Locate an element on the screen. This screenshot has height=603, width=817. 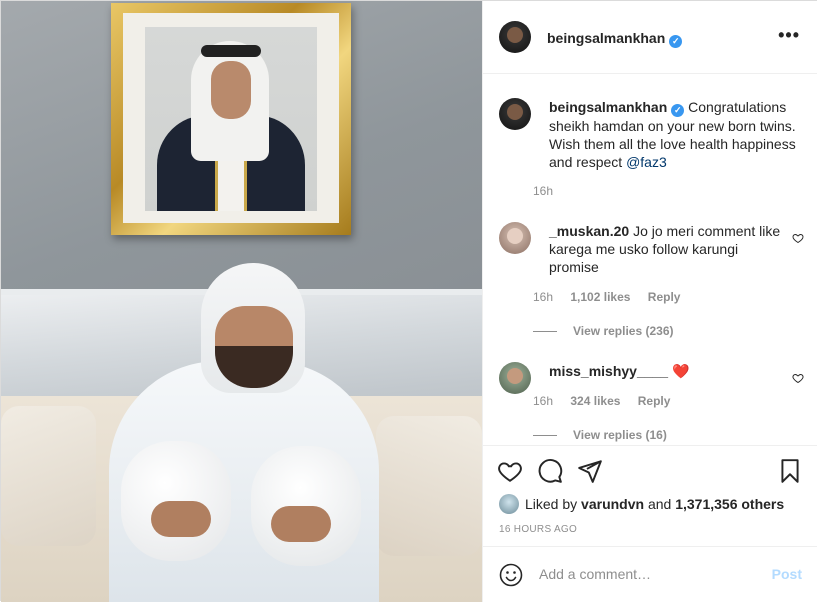
save-bookmark-icon is located at coordinates (790, 471).